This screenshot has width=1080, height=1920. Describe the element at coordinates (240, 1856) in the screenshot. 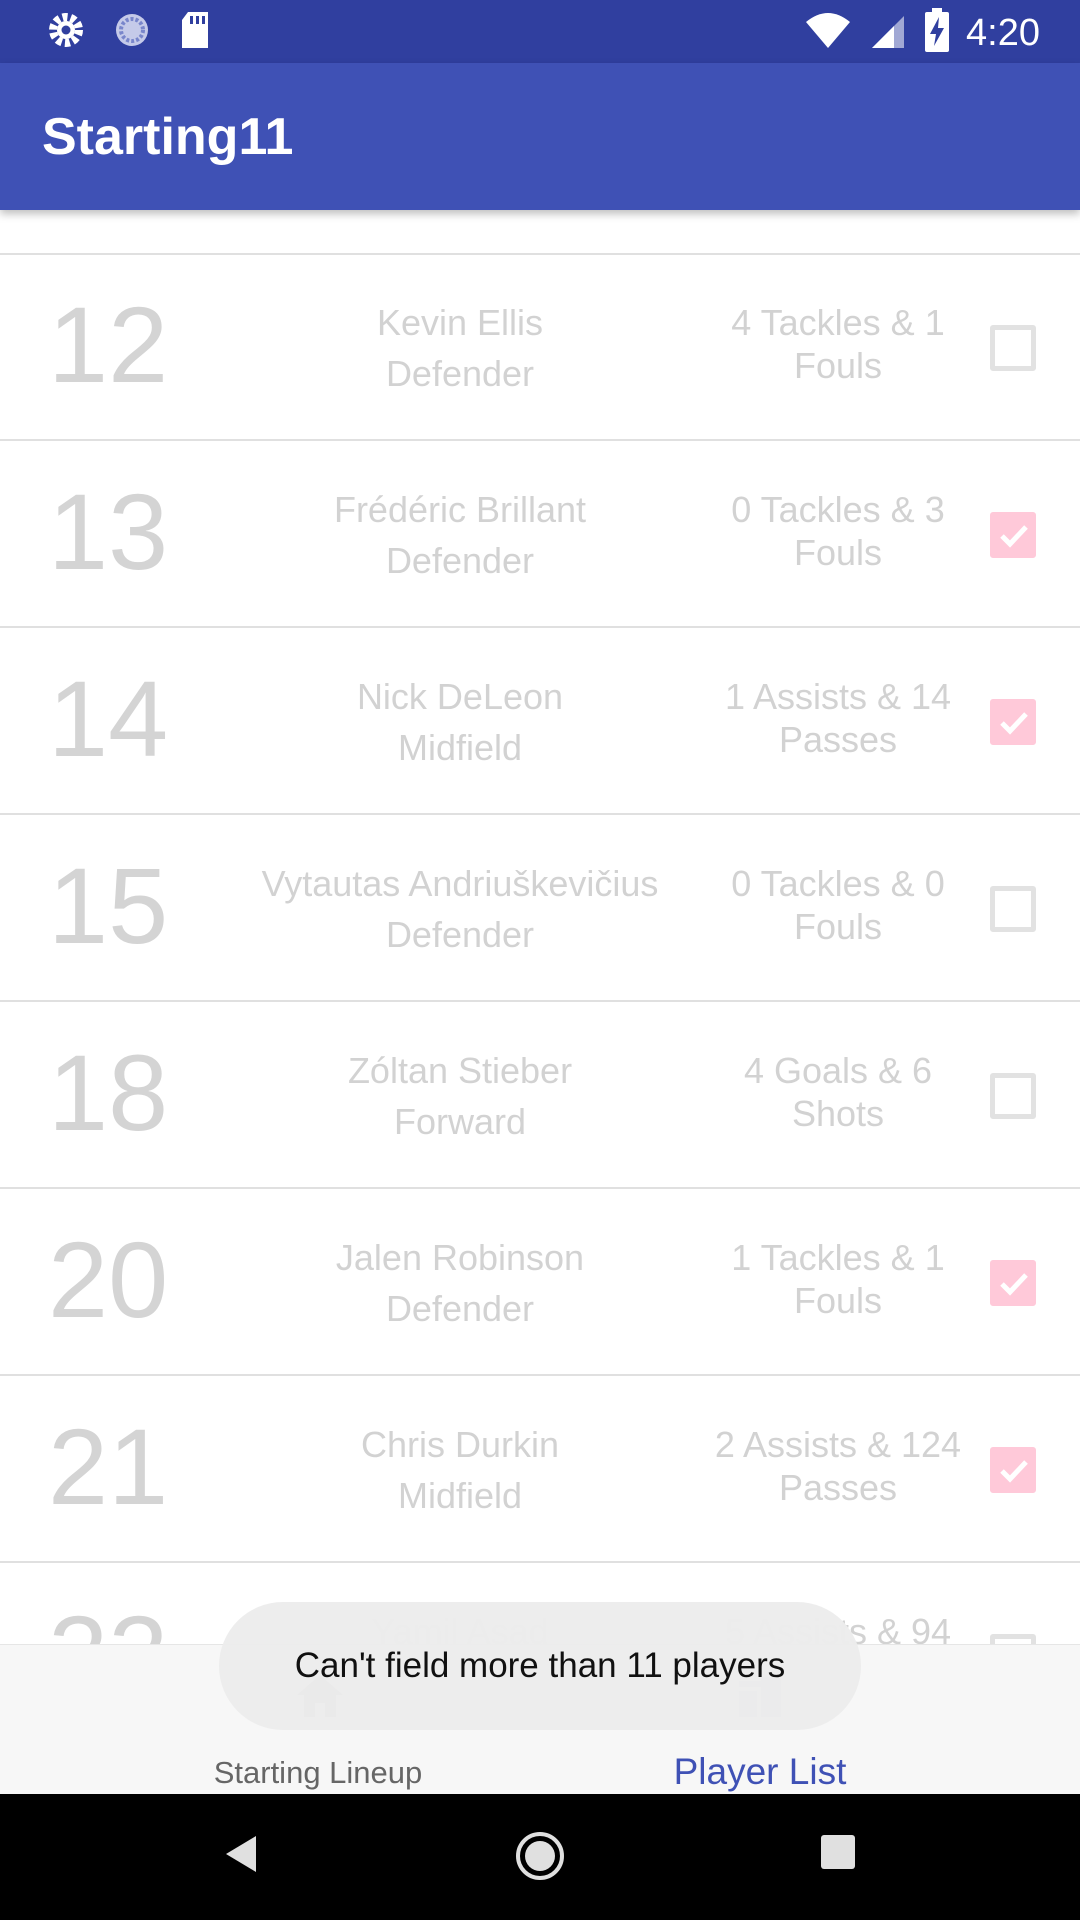

I see `back-icon` at that location.